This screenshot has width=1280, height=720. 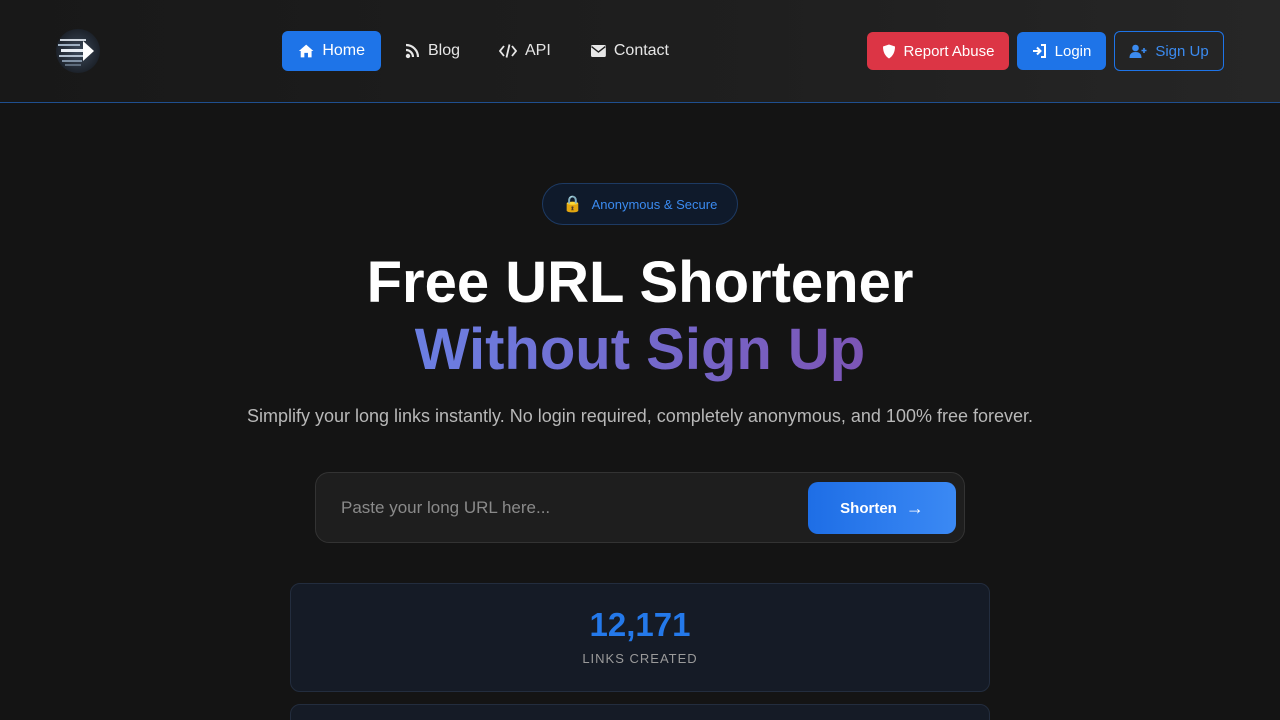 I want to click on nav-blog-label: Blog, so click(x=443, y=50).